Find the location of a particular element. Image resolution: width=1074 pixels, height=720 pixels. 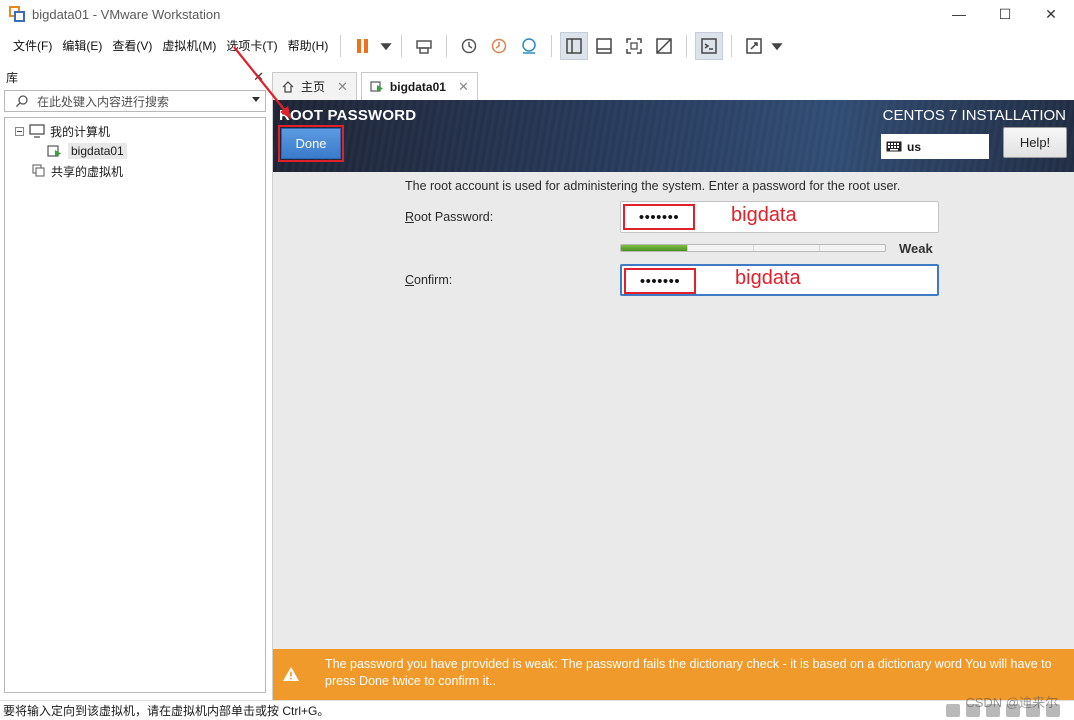

product-title: CENTOS 7 INSTALLATION is located at coordinates (974, 115).